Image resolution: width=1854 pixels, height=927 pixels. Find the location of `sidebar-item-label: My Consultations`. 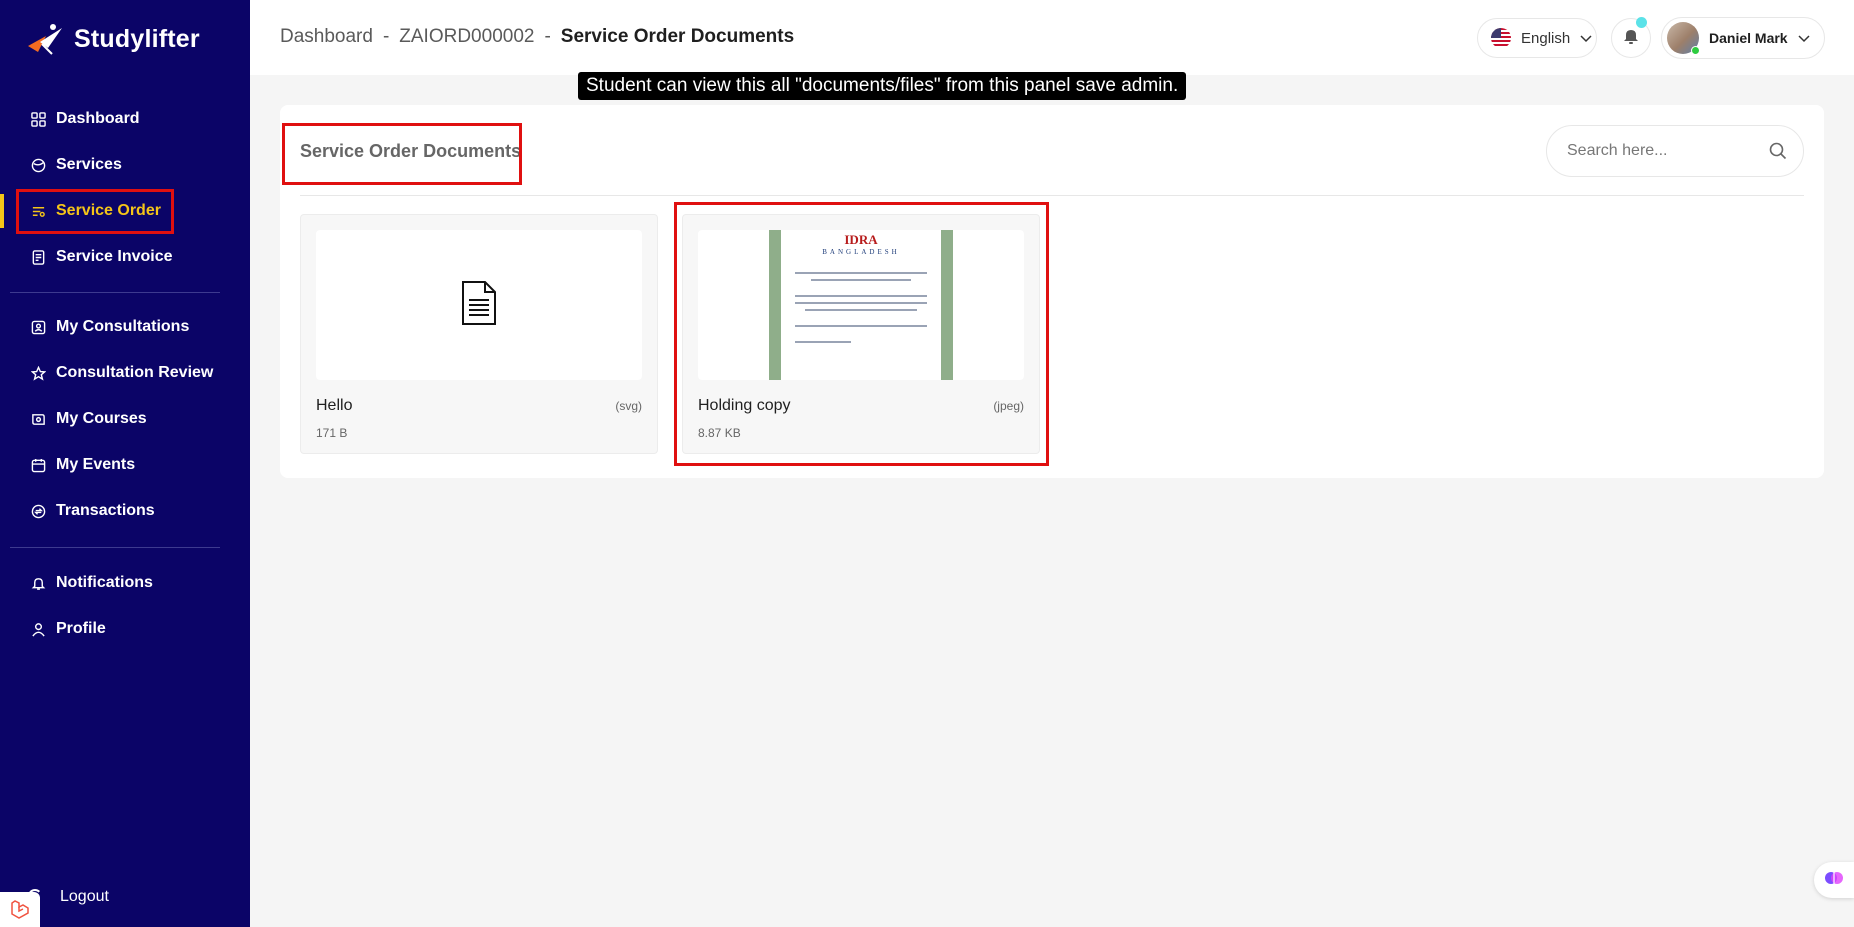

sidebar-item-label: My Consultations is located at coordinates (123, 326).